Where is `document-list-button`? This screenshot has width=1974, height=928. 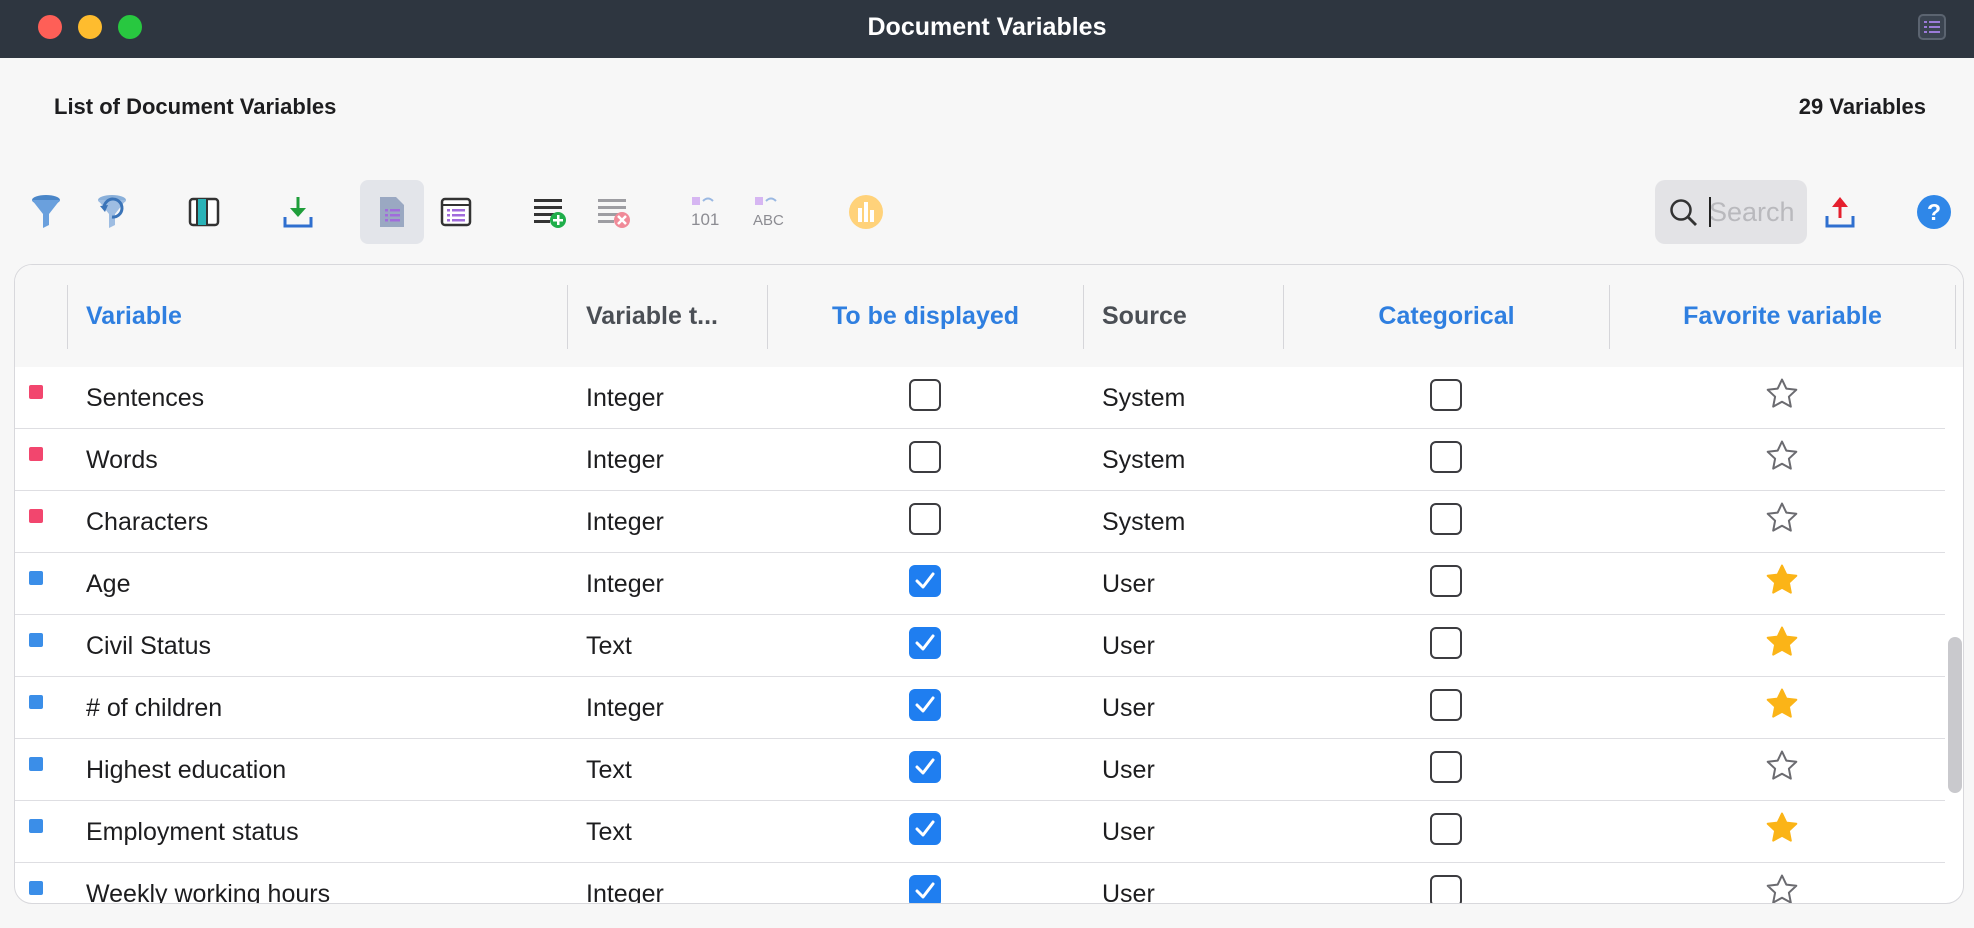 document-list-button is located at coordinates (392, 212).